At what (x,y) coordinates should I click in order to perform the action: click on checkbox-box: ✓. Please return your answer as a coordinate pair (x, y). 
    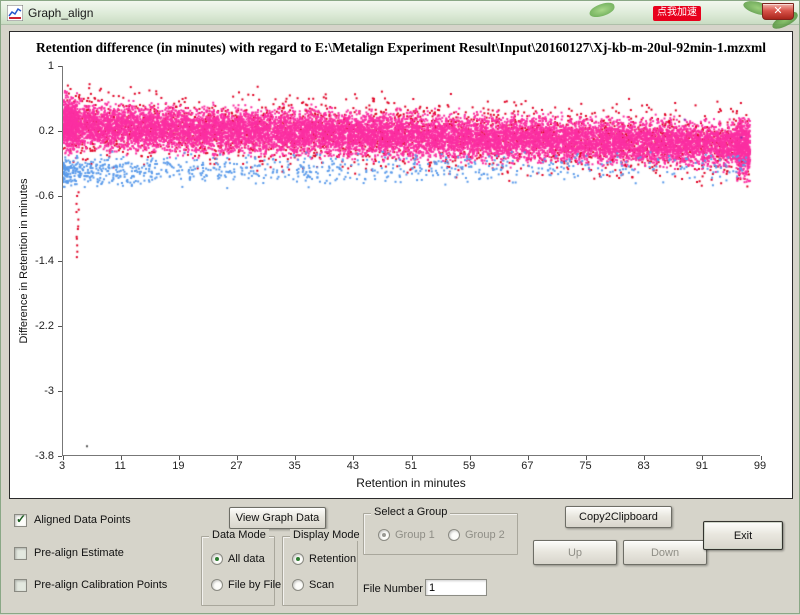
    Looking at the image, I should click on (20, 519).